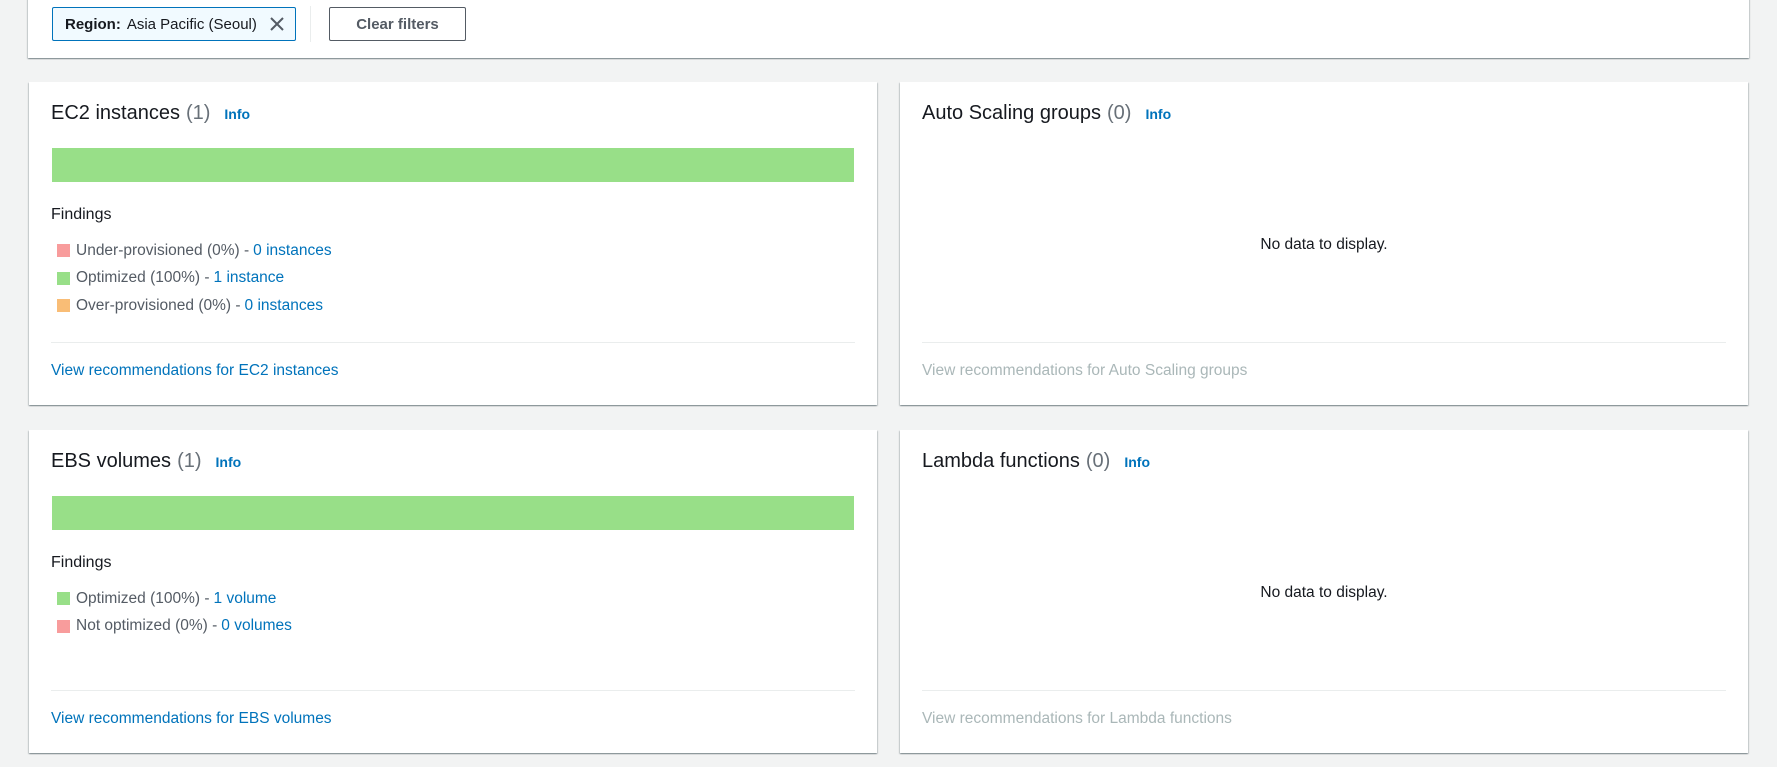 The image size is (1777, 767). I want to click on finding-under-provisioned: Under-provisioned (0%) - 0 instances, so click(191, 251).